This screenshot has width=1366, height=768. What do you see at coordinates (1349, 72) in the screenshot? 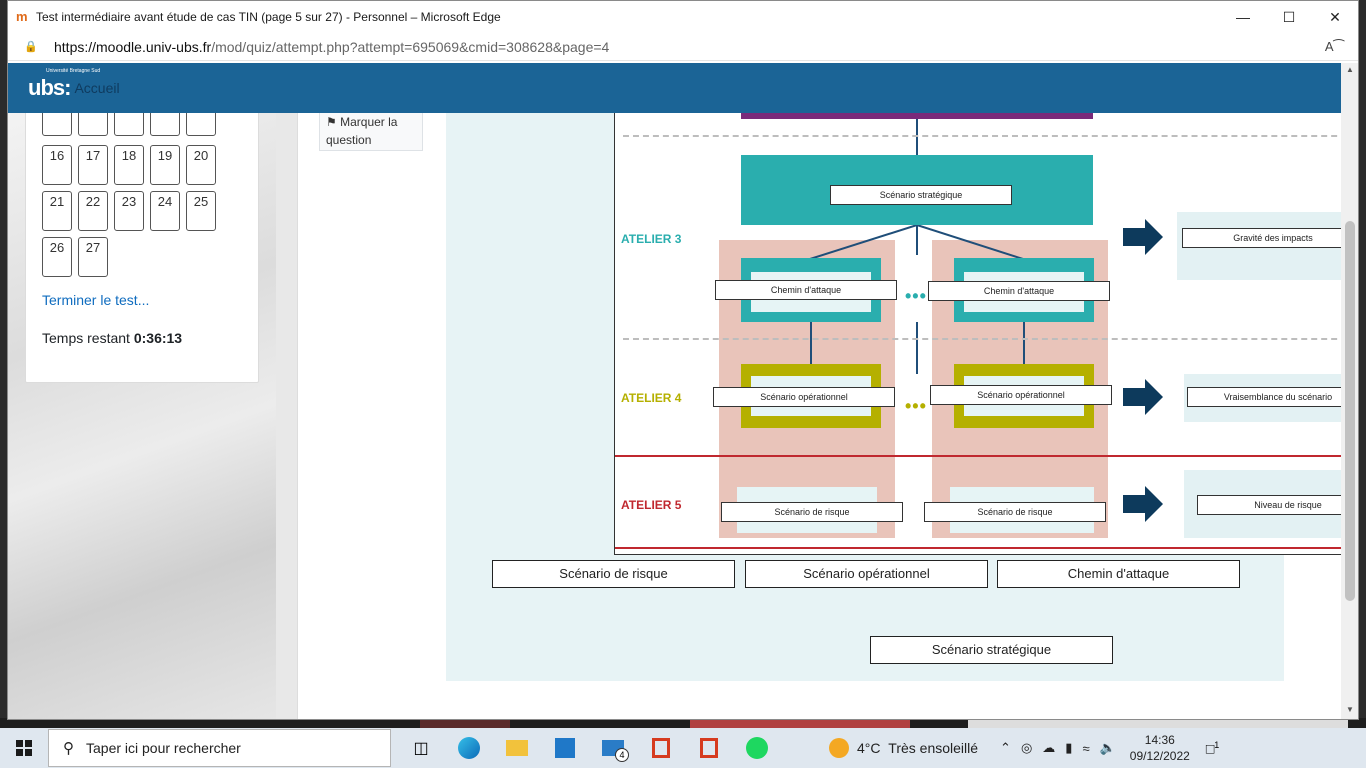
I see `scroll-up-icon: ▲` at bounding box center [1349, 72].